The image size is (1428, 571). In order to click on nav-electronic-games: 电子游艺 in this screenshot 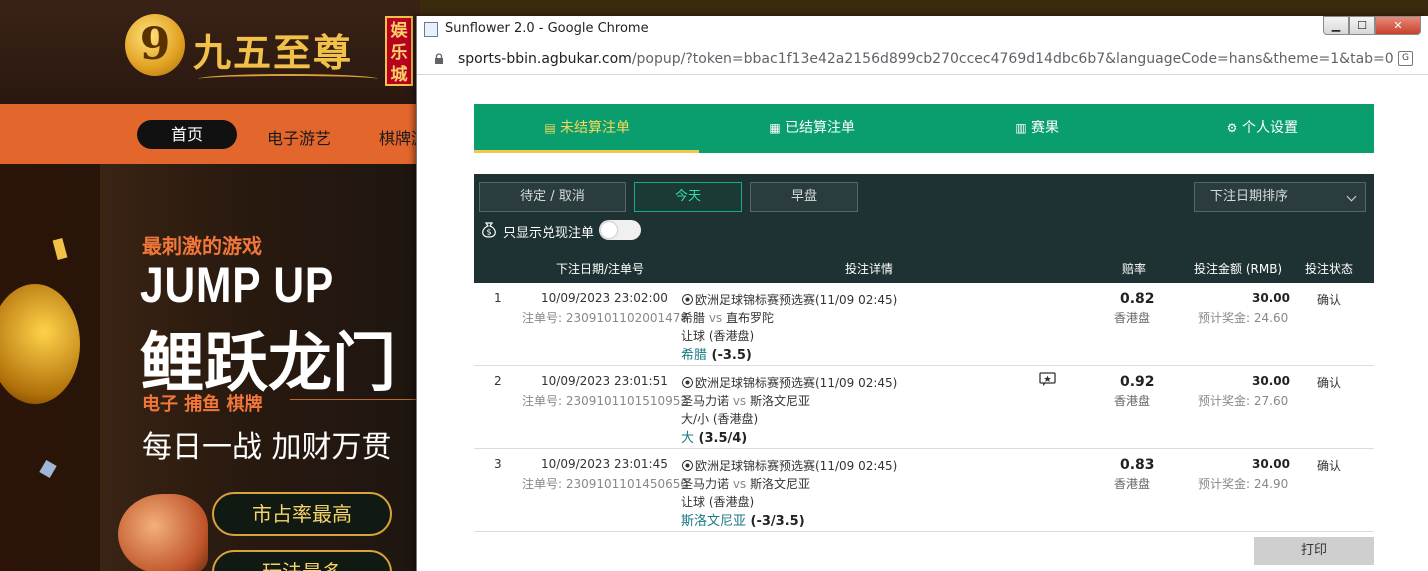, I will do `click(299, 137)`.